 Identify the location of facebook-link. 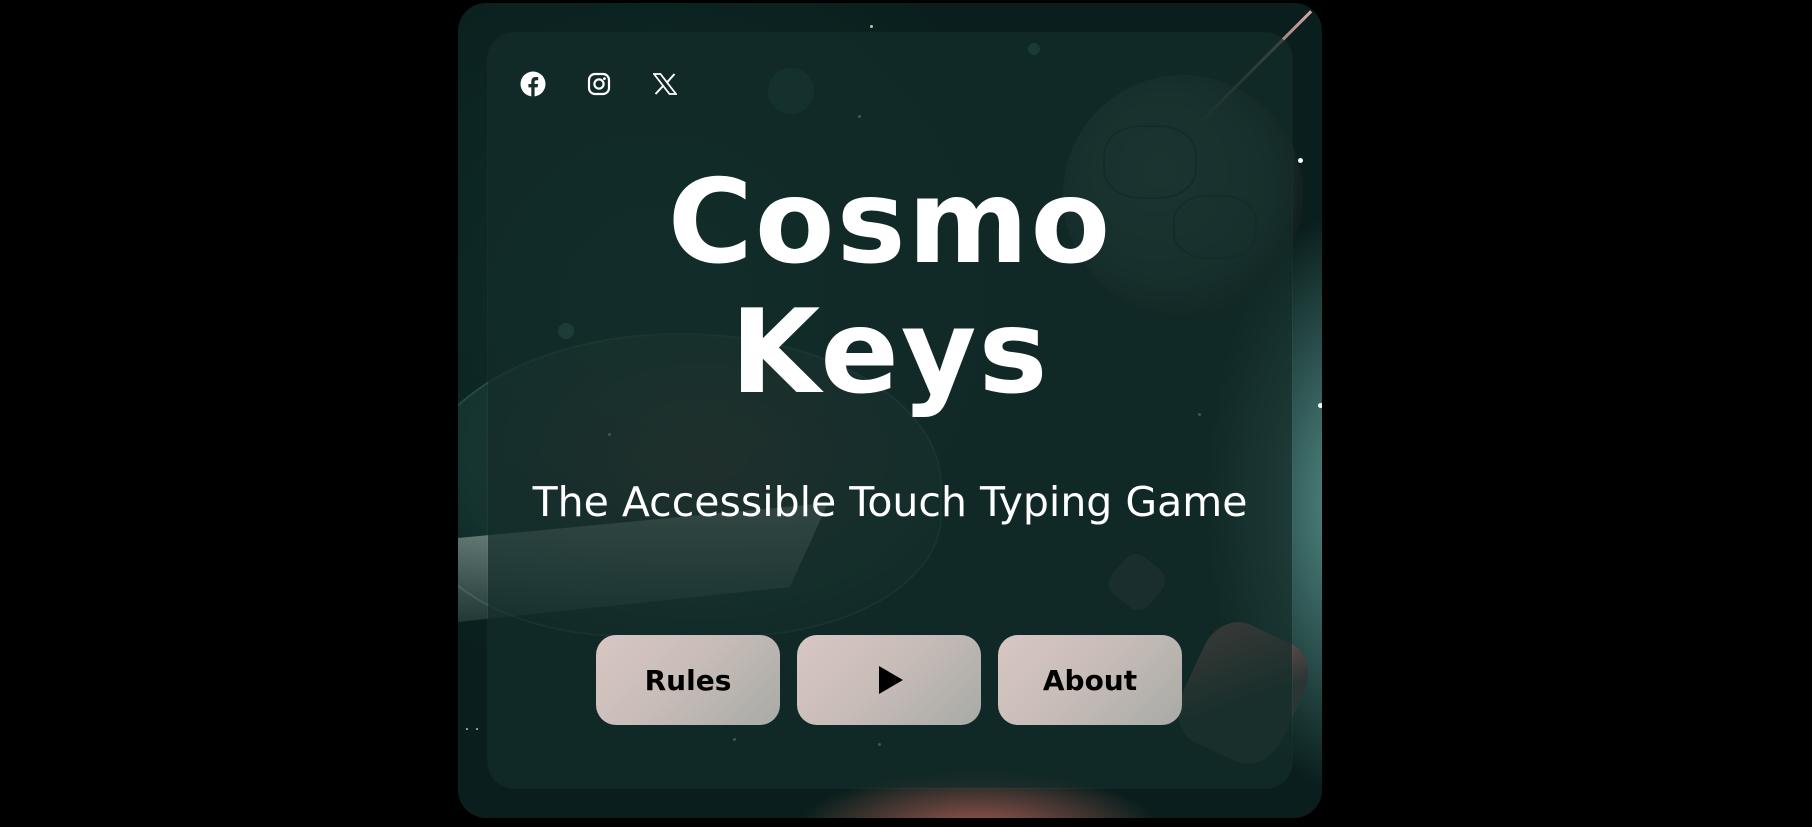
(533, 84).